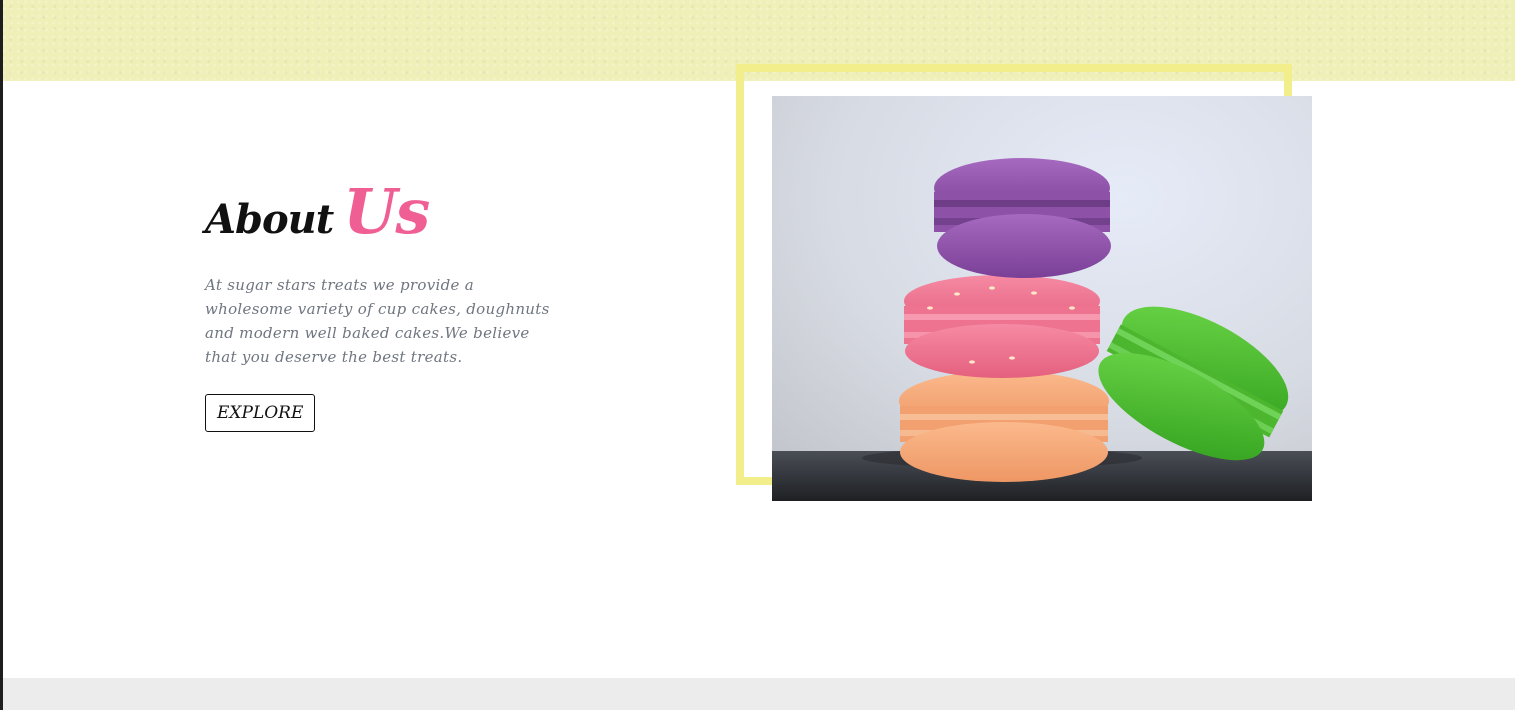 Image resolution: width=1515 pixels, height=710 pixels. Describe the element at coordinates (269, 219) in the screenshot. I see `about-heading-first-word: About` at that location.